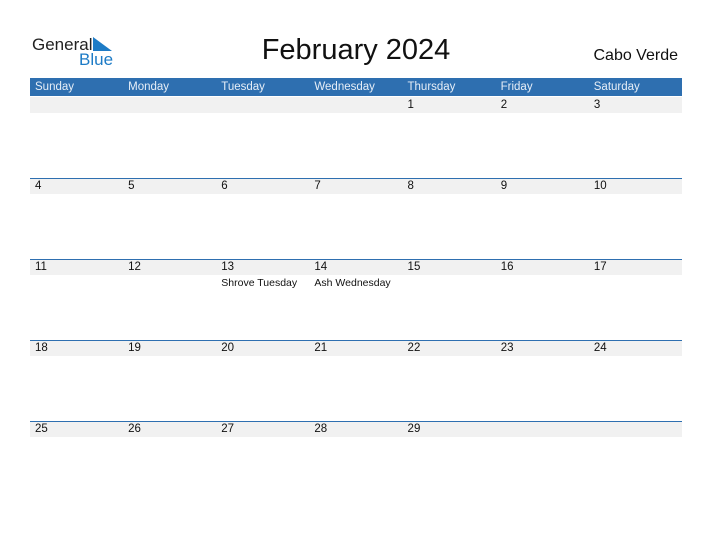  Describe the element at coordinates (635, 218) in the screenshot. I see `day-cell: 10` at that location.